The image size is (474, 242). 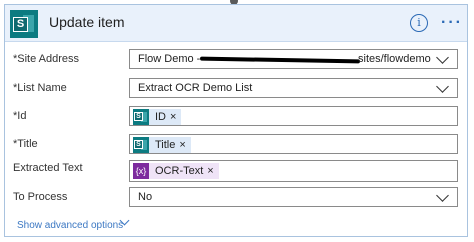 What do you see at coordinates (40, 88) in the screenshot?
I see `list-name-label: *List Name` at bounding box center [40, 88].